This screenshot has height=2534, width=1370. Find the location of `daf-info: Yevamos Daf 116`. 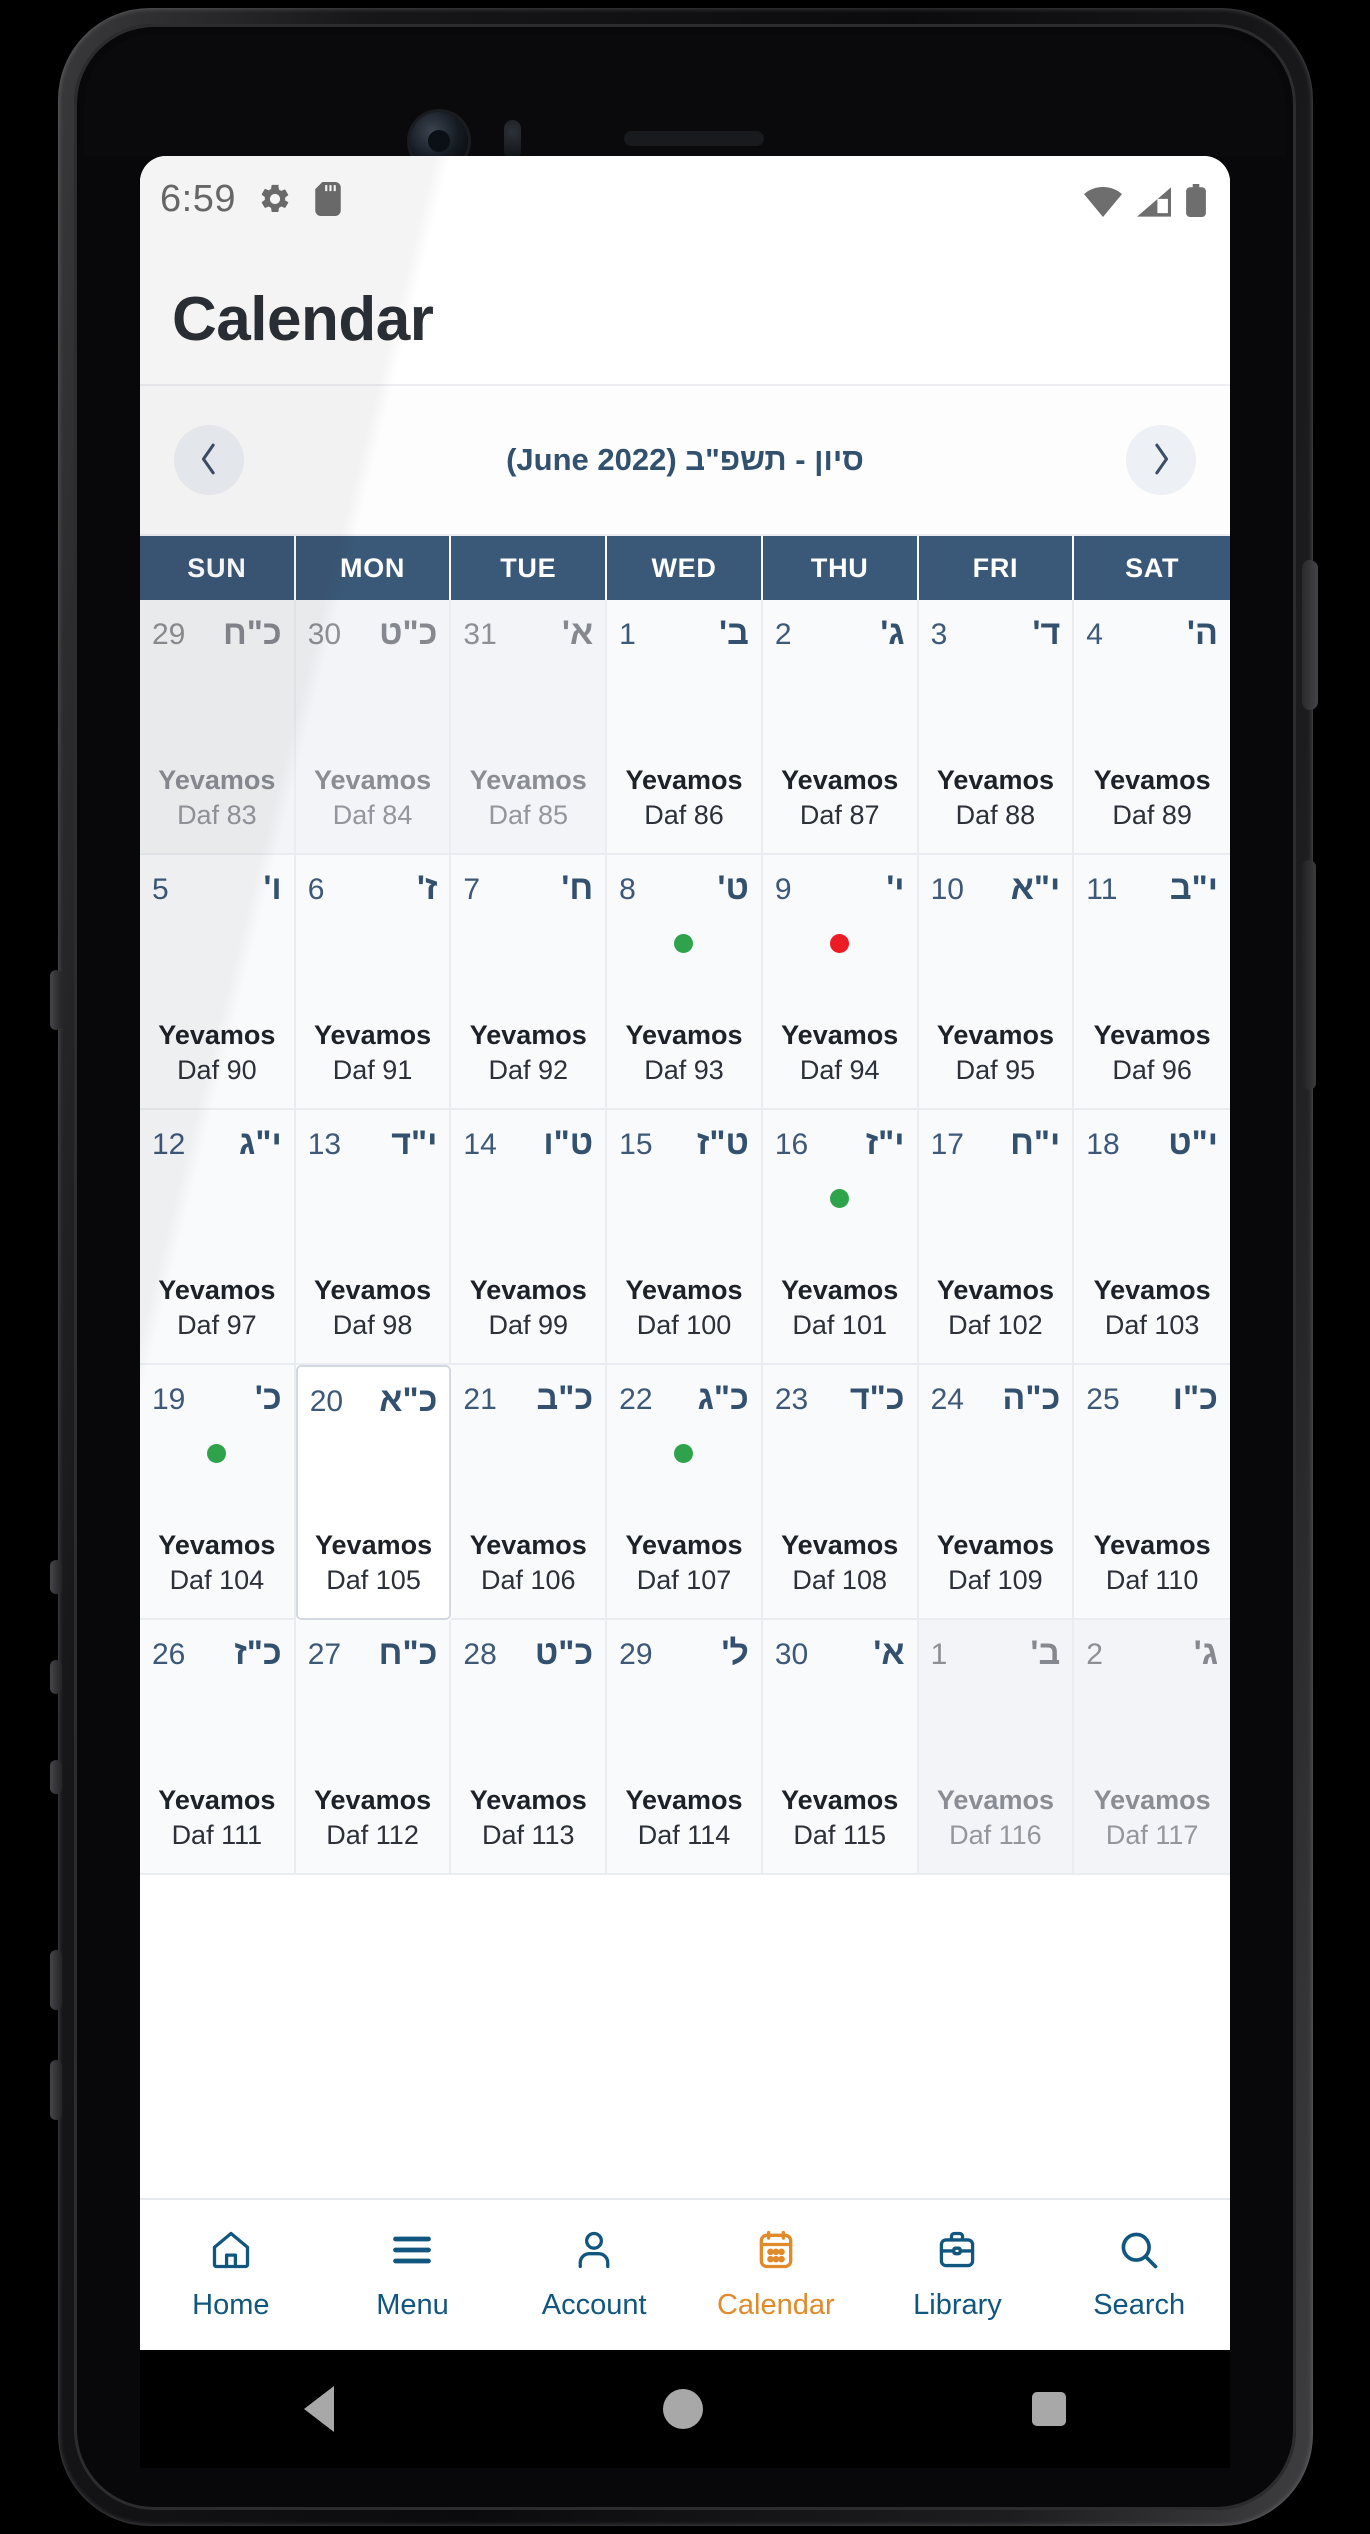

daf-info: Yevamos Daf 116 is located at coordinates (996, 1821).